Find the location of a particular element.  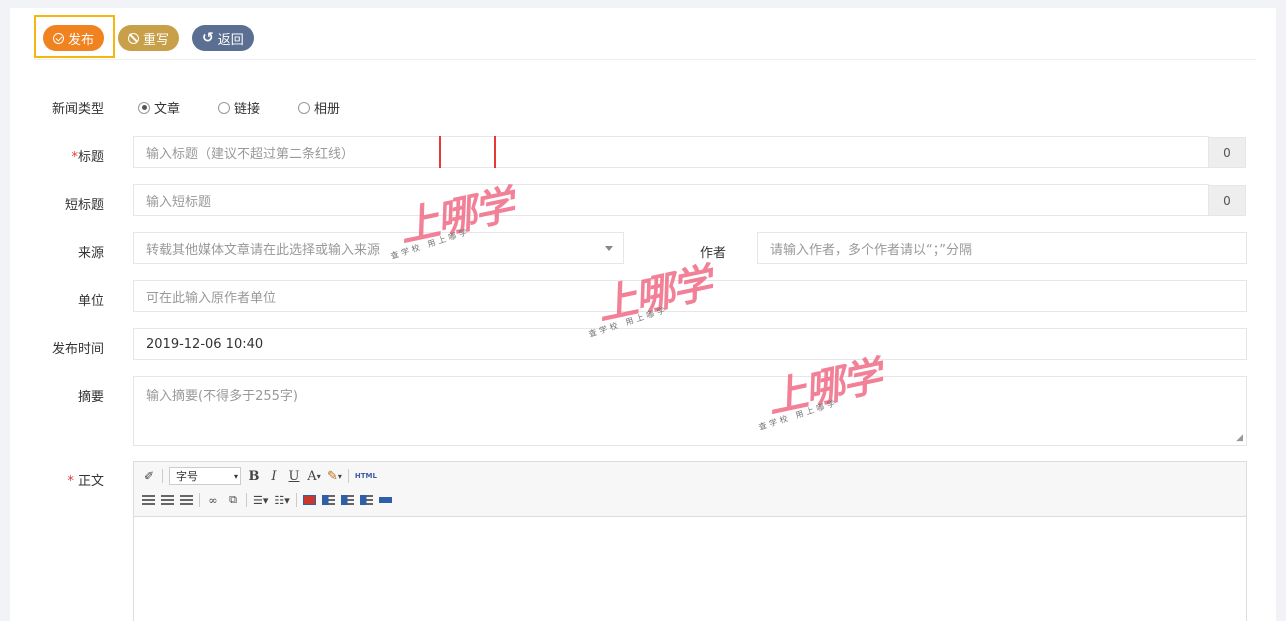

publish-button: 发布 is located at coordinates (74, 38).